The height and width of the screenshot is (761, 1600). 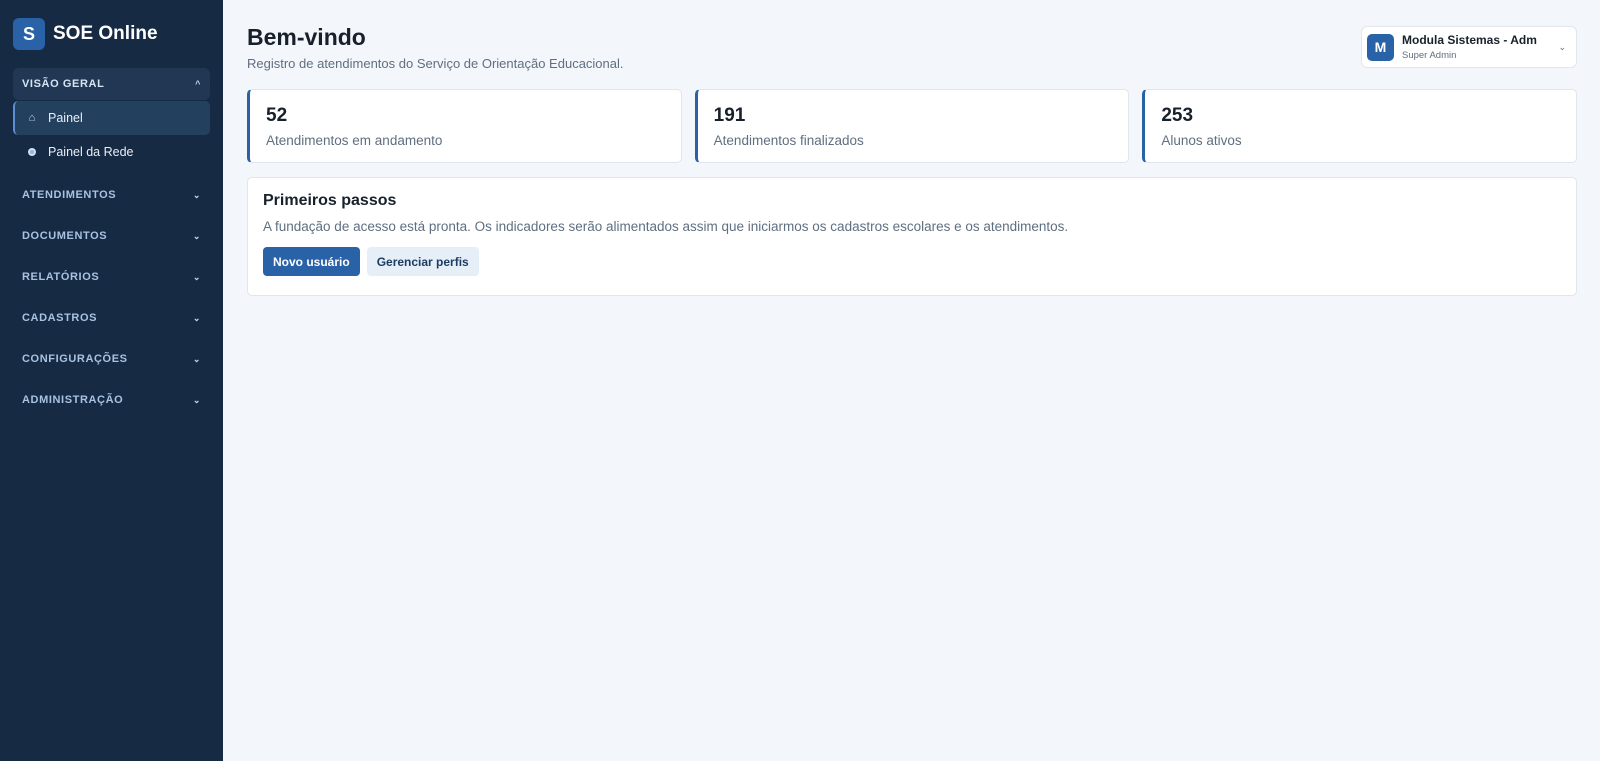 I want to click on group-header-documentos: DOCUMENTOS ⌄, so click(x=111, y=236).